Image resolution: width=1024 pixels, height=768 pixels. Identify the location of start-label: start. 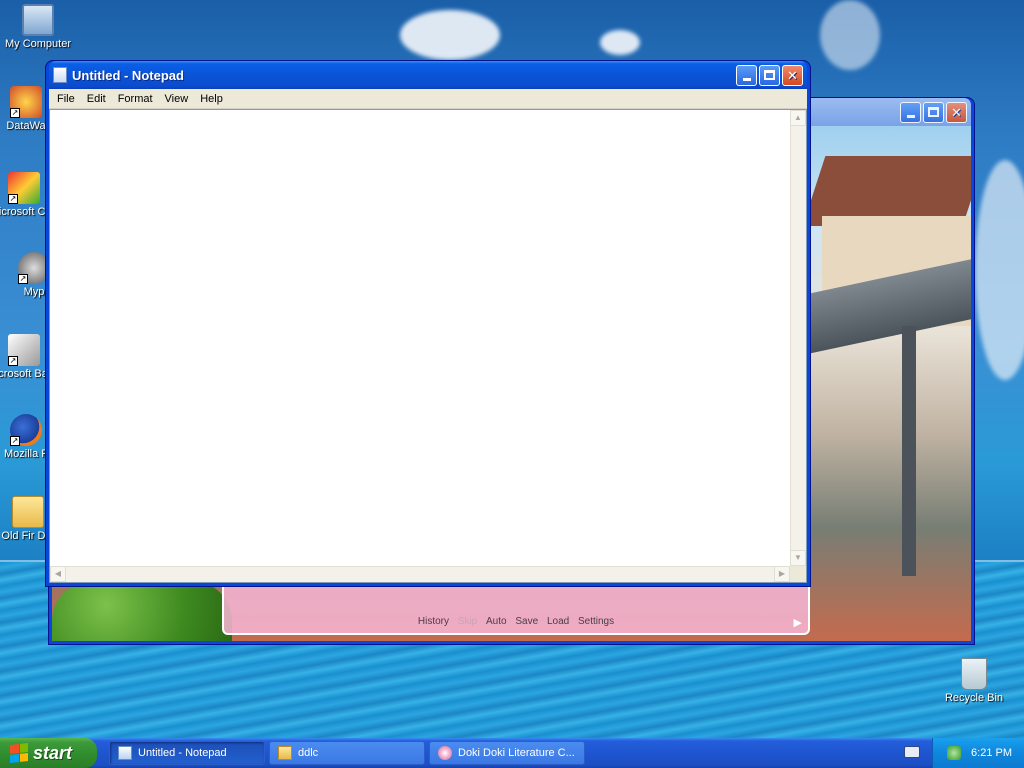
(53, 752).